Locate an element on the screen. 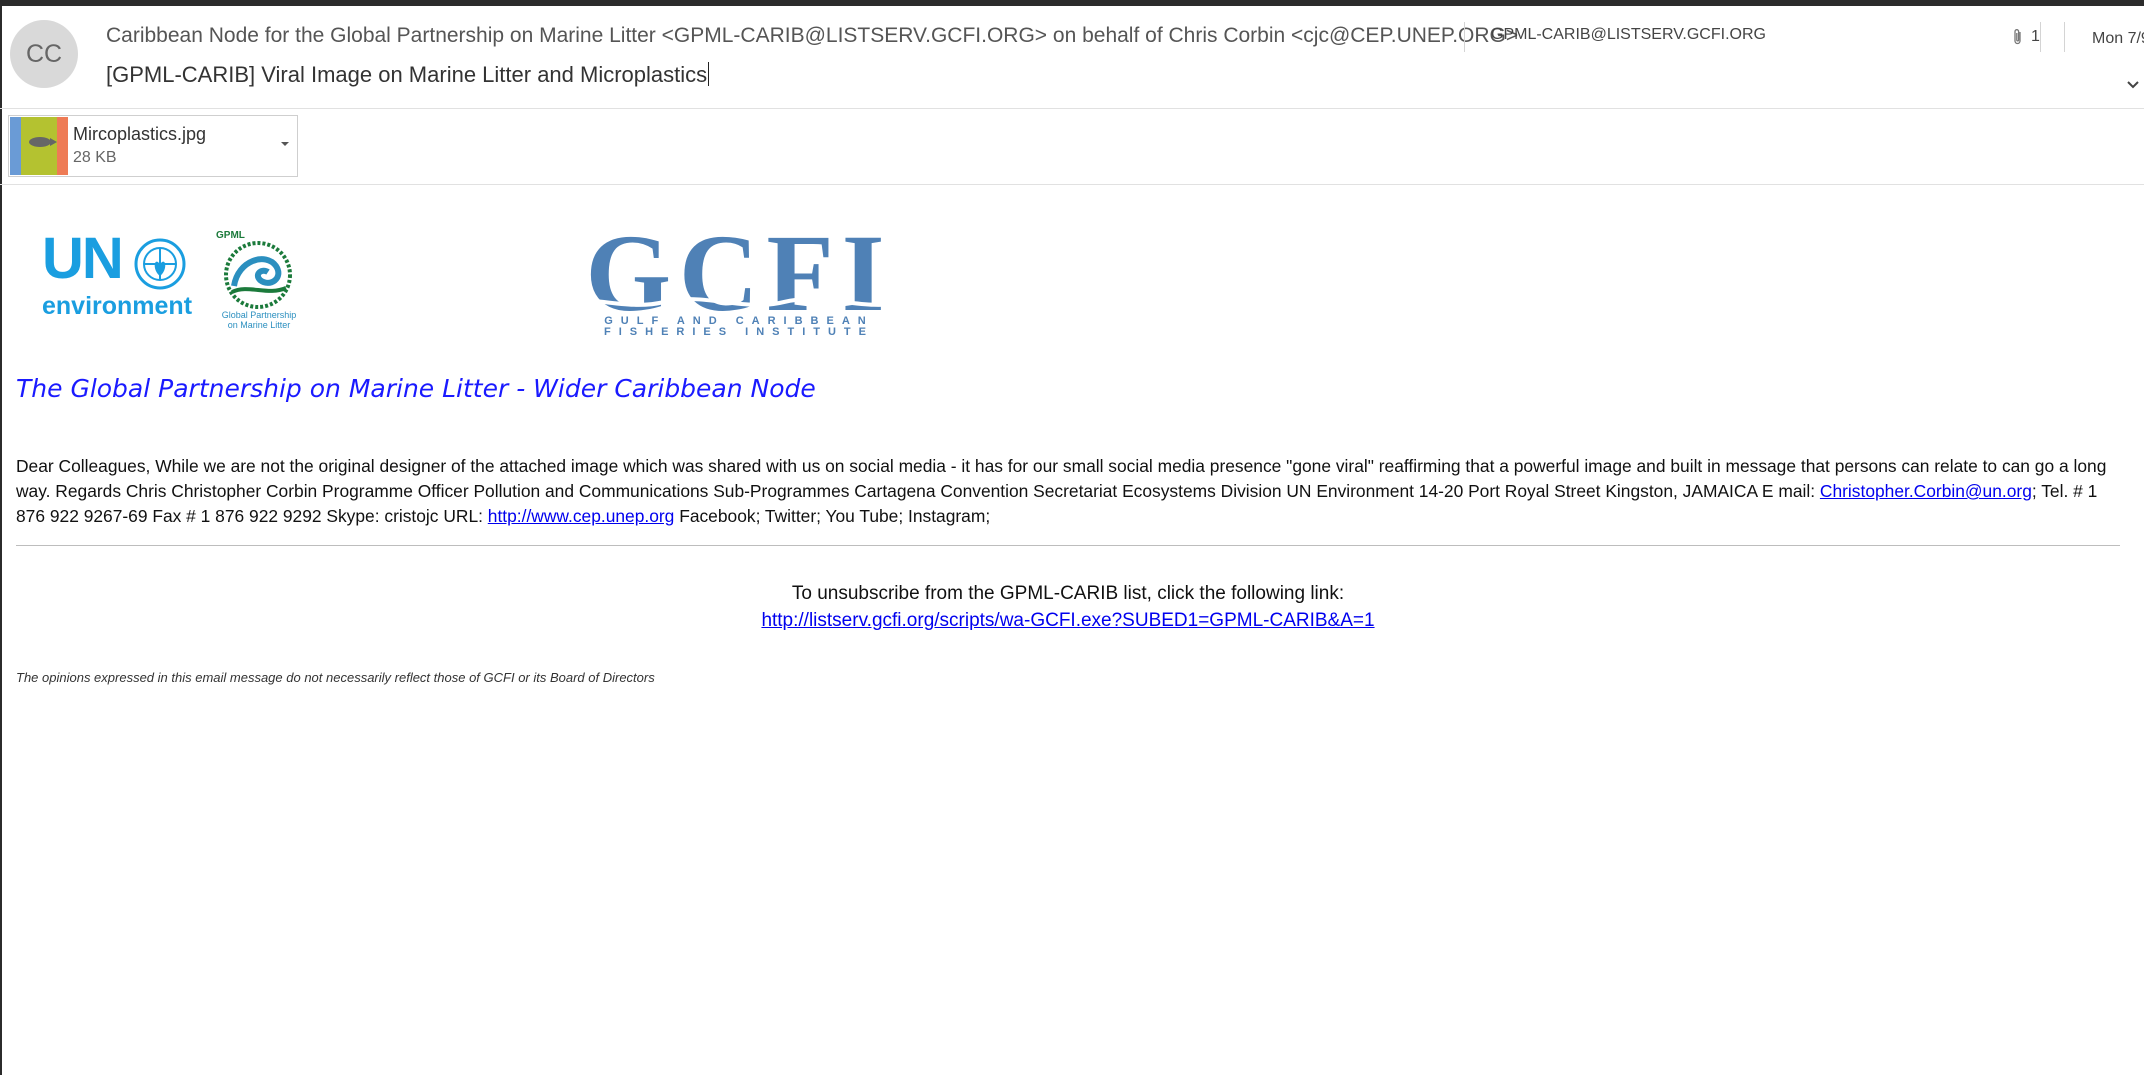 This screenshot has height=1075, width=2144. sender-avatar: CC is located at coordinates (44, 54).